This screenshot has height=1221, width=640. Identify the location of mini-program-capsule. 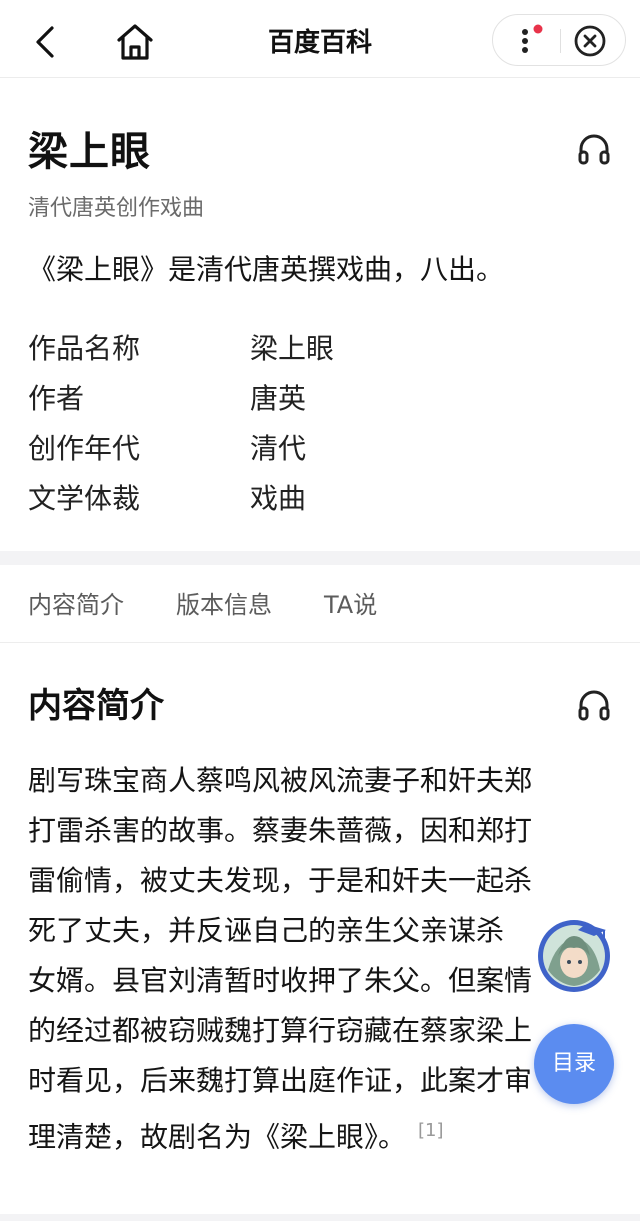
(559, 40).